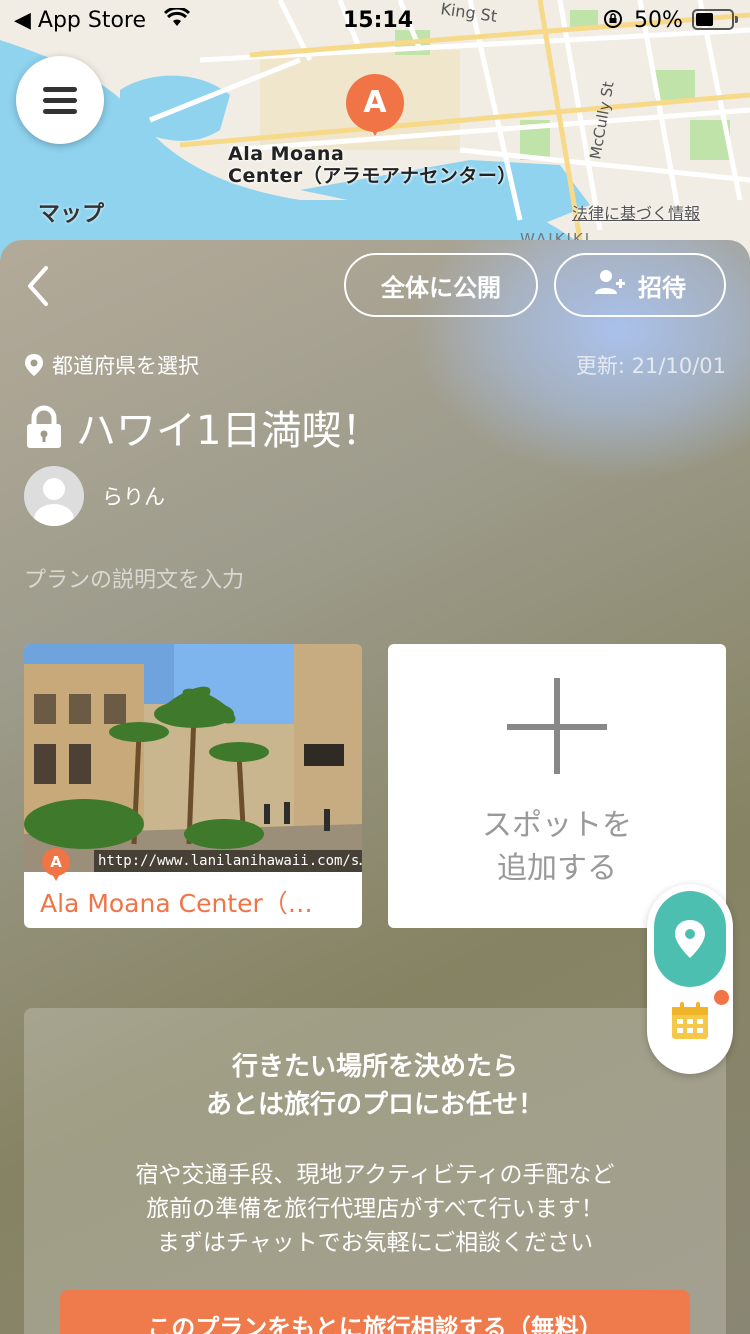  I want to click on prefecture-select-label: 都道府県を選択, so click(125, 366).